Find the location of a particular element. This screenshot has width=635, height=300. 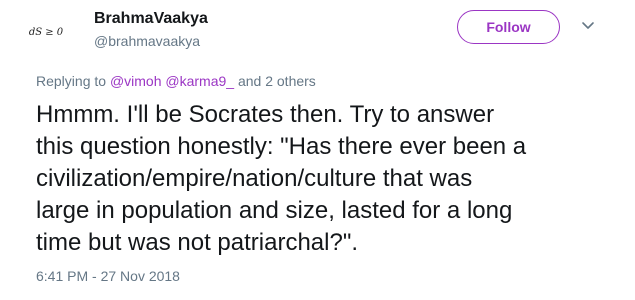

avatar-text: dS ≥ 0 is located at coordinates (46, 32).